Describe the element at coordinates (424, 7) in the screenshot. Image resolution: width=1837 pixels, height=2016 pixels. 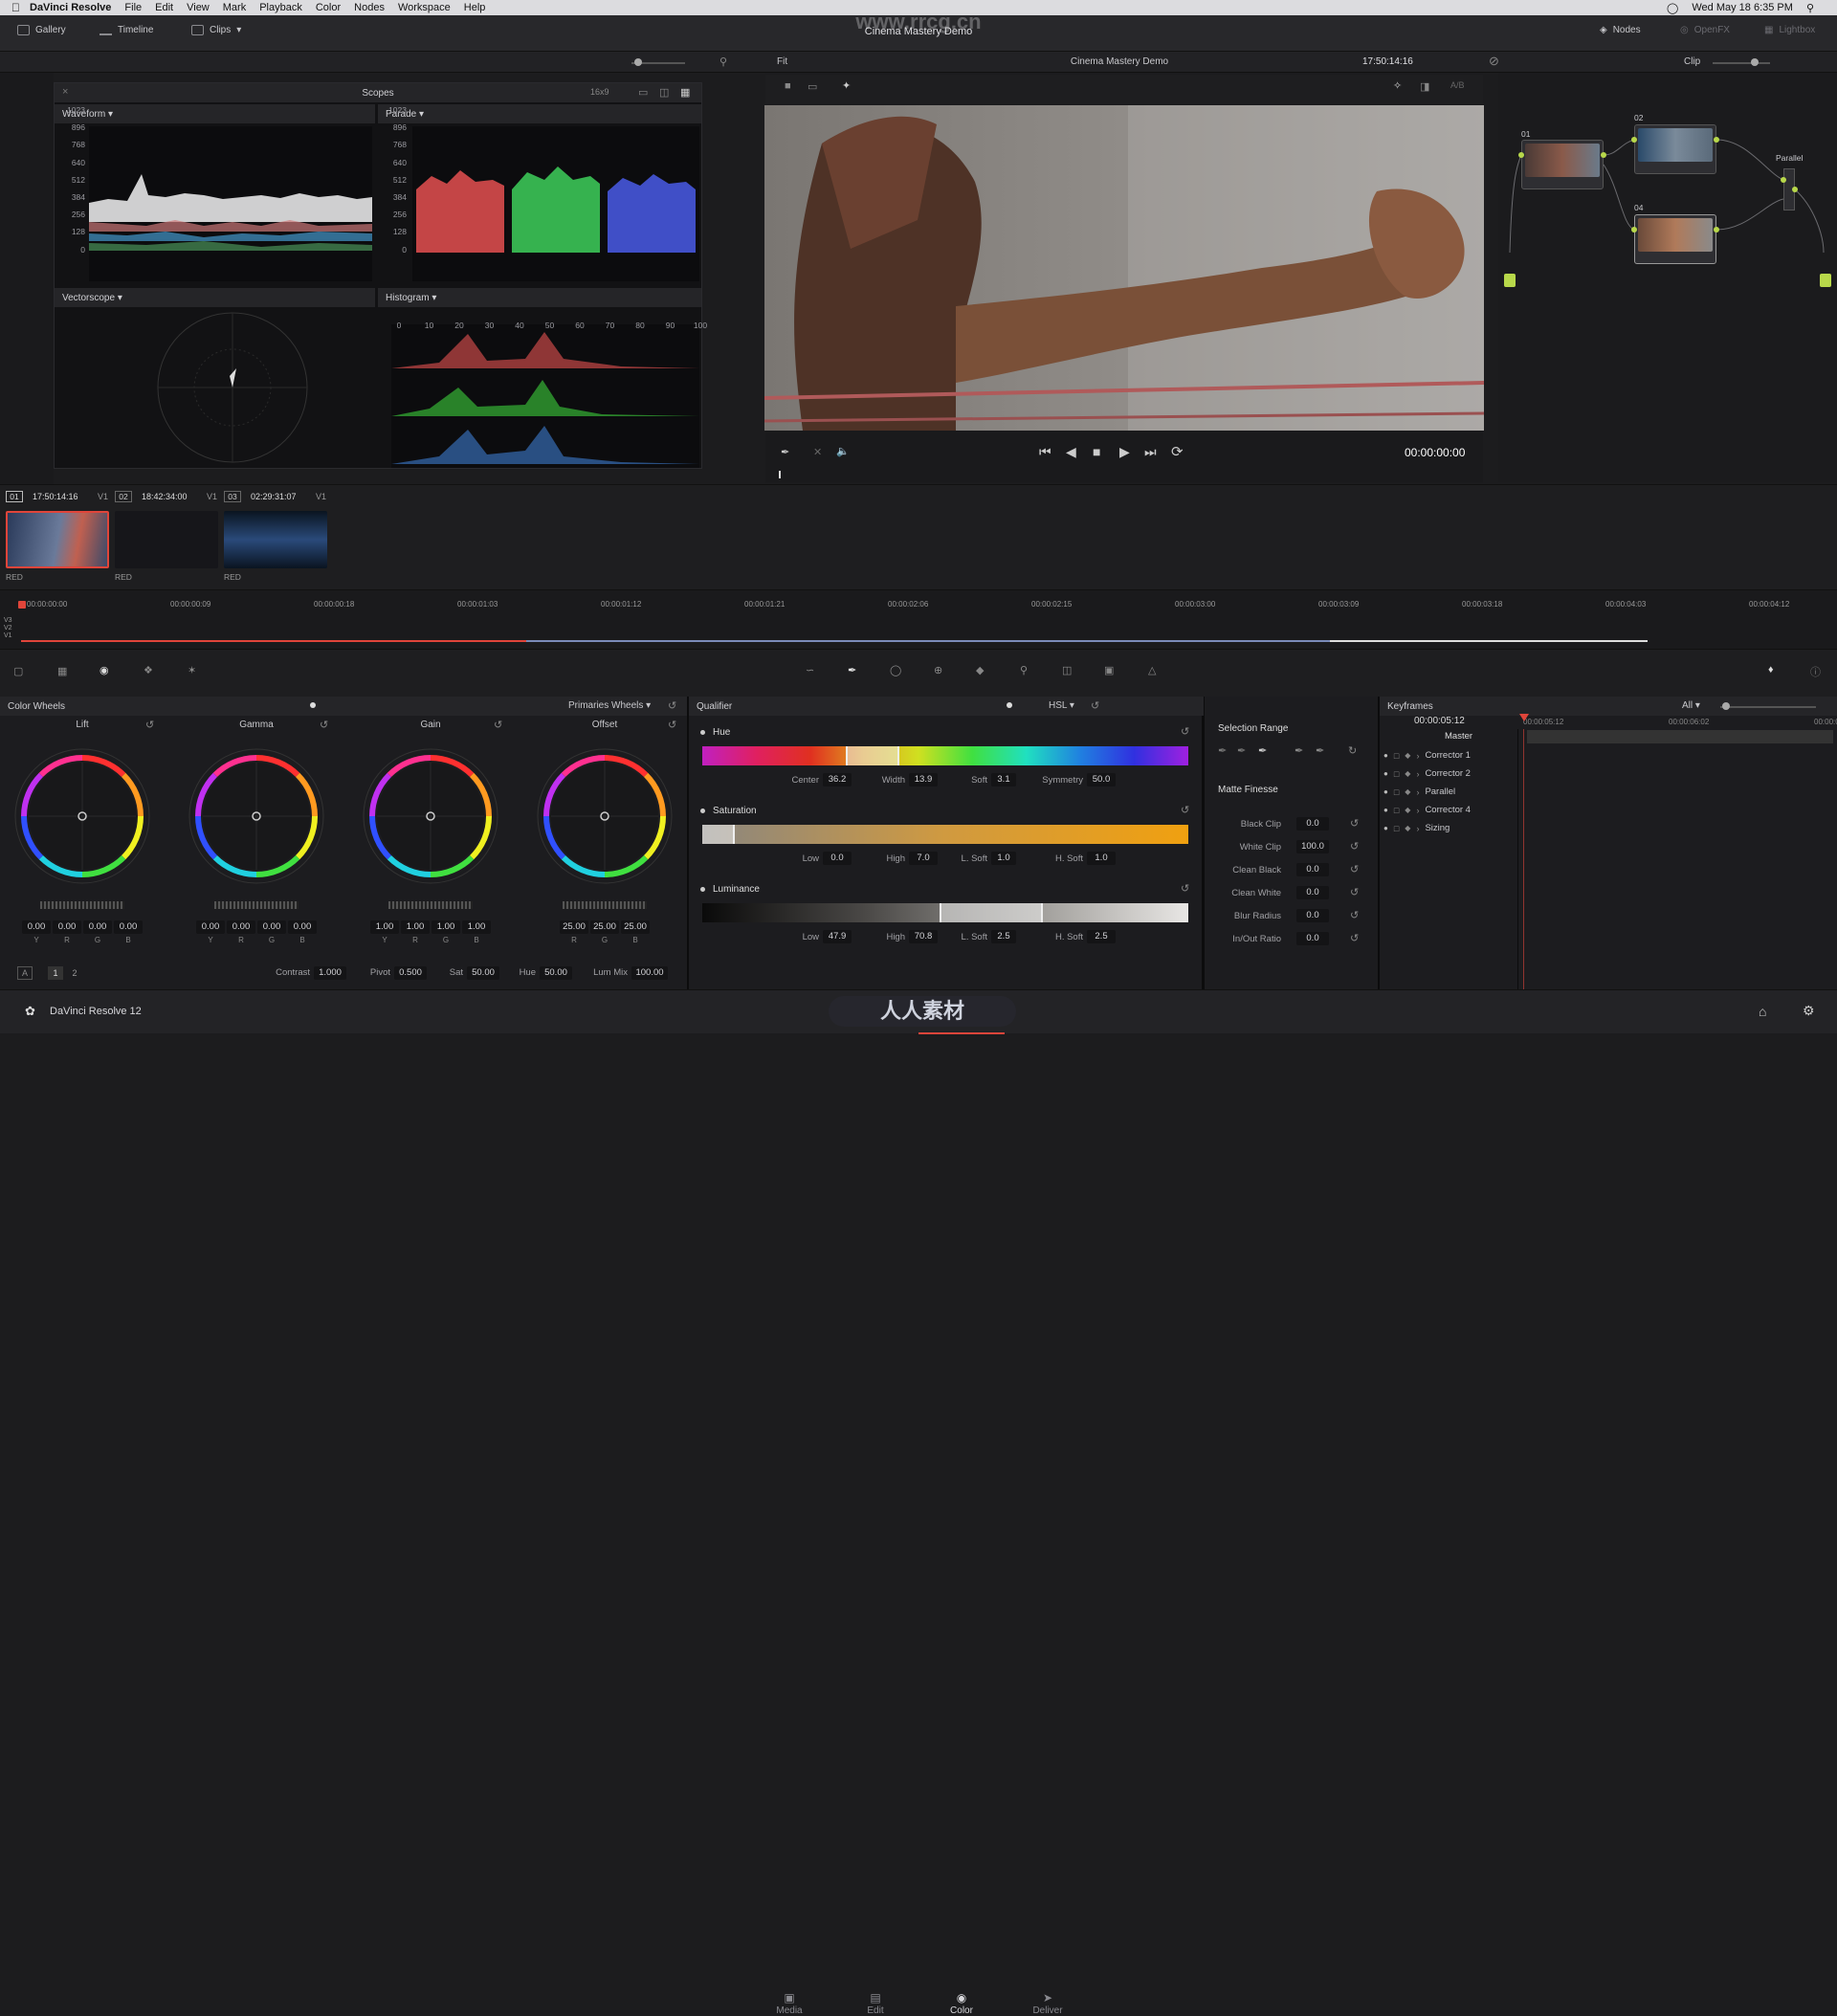
I see `menu-workspace: Workspace` at that location.